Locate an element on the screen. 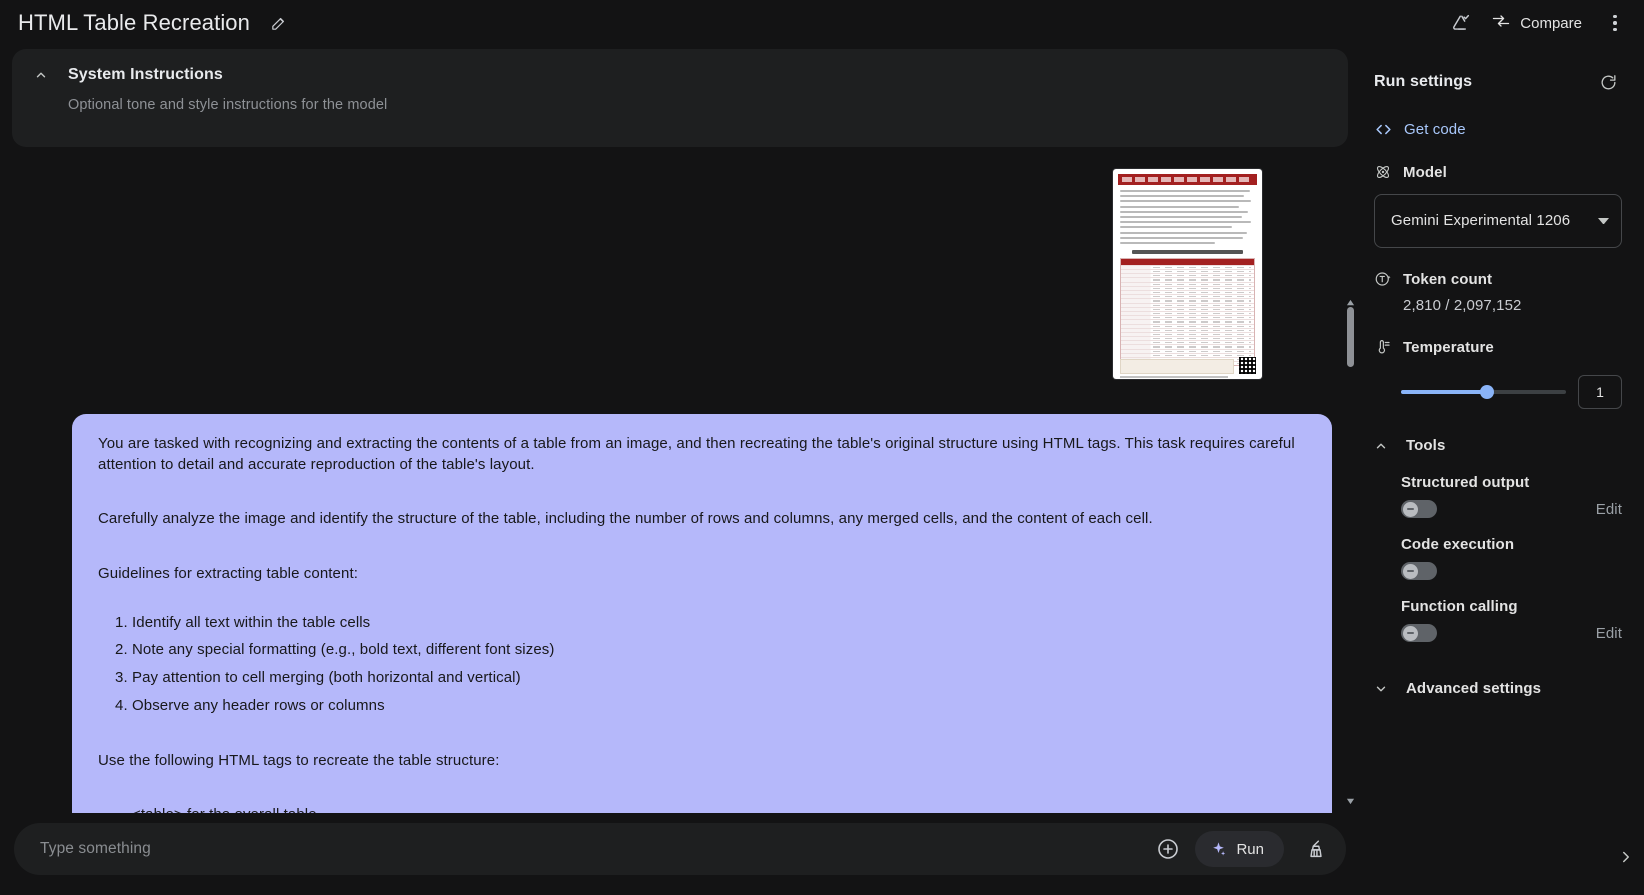 This screenshot has height=895, width=1644. conversation-scrollbar is located at coordinates (1350, 550).